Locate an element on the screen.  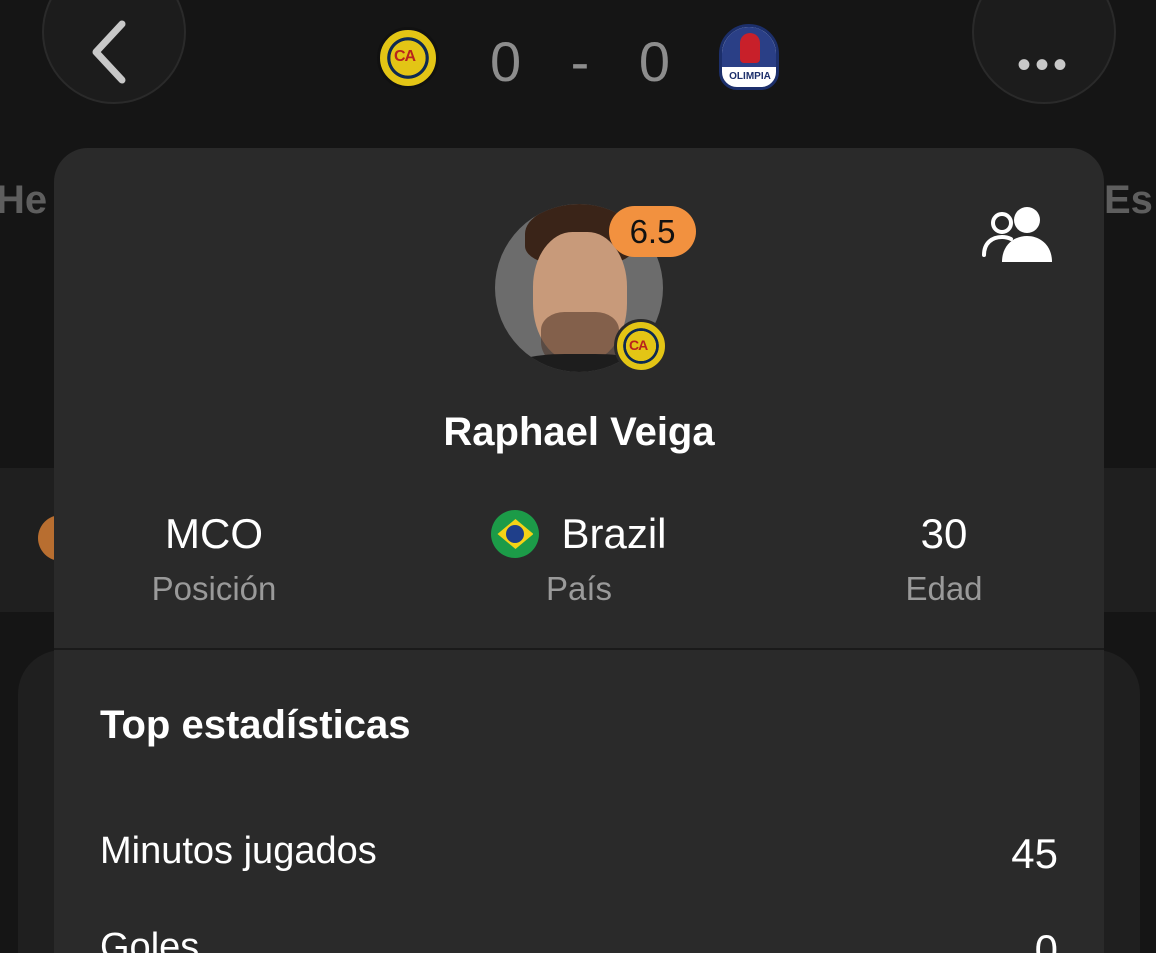
section-divider is located at coordinates (579, 649).